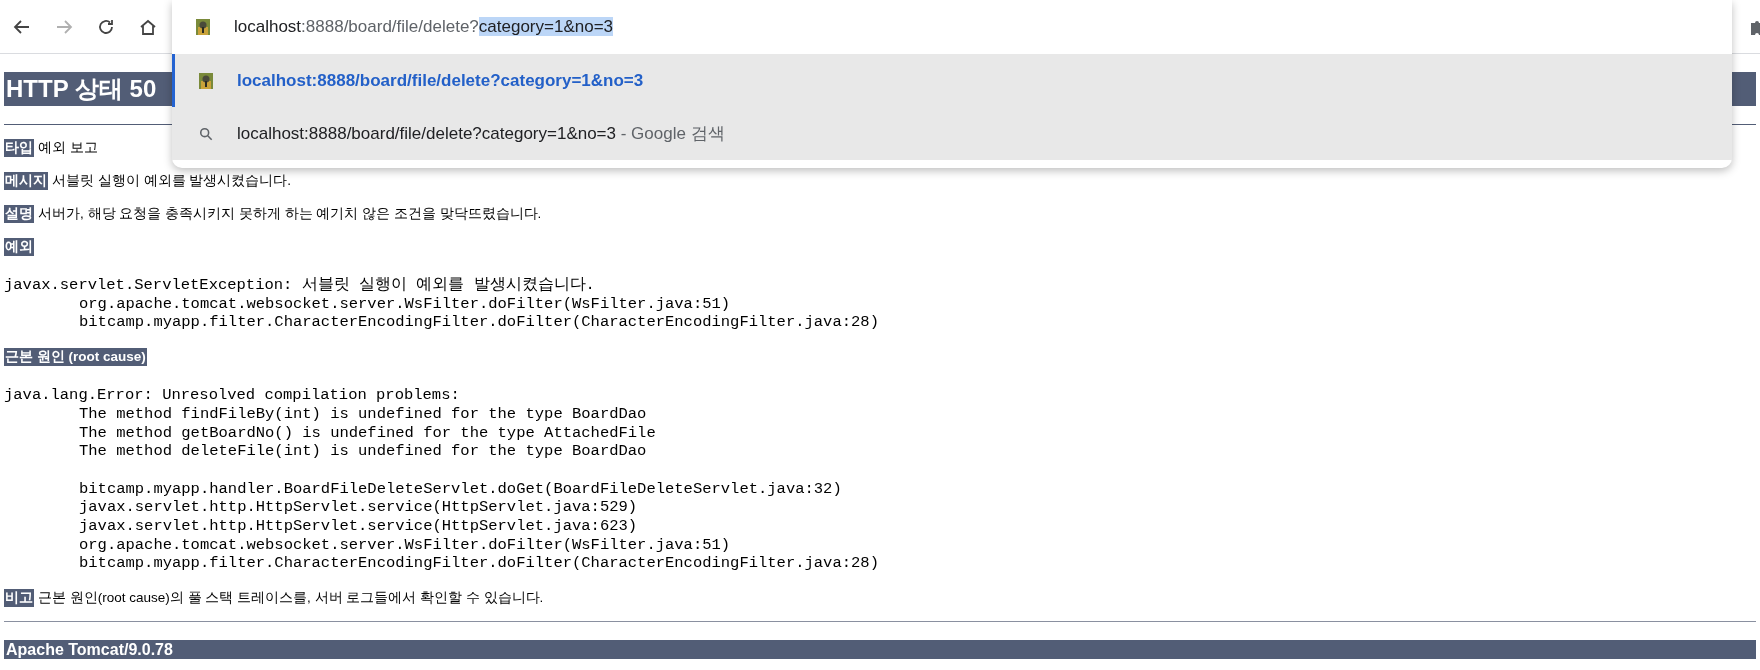  Describe the element at coordinates (460, 489) in the screenshot. I see `stack-trace-line: bitcamp.myapp.handler.BoardFileDeleteServlet.doGet(BoardFileDeleteServlet.java:32)` at that location.